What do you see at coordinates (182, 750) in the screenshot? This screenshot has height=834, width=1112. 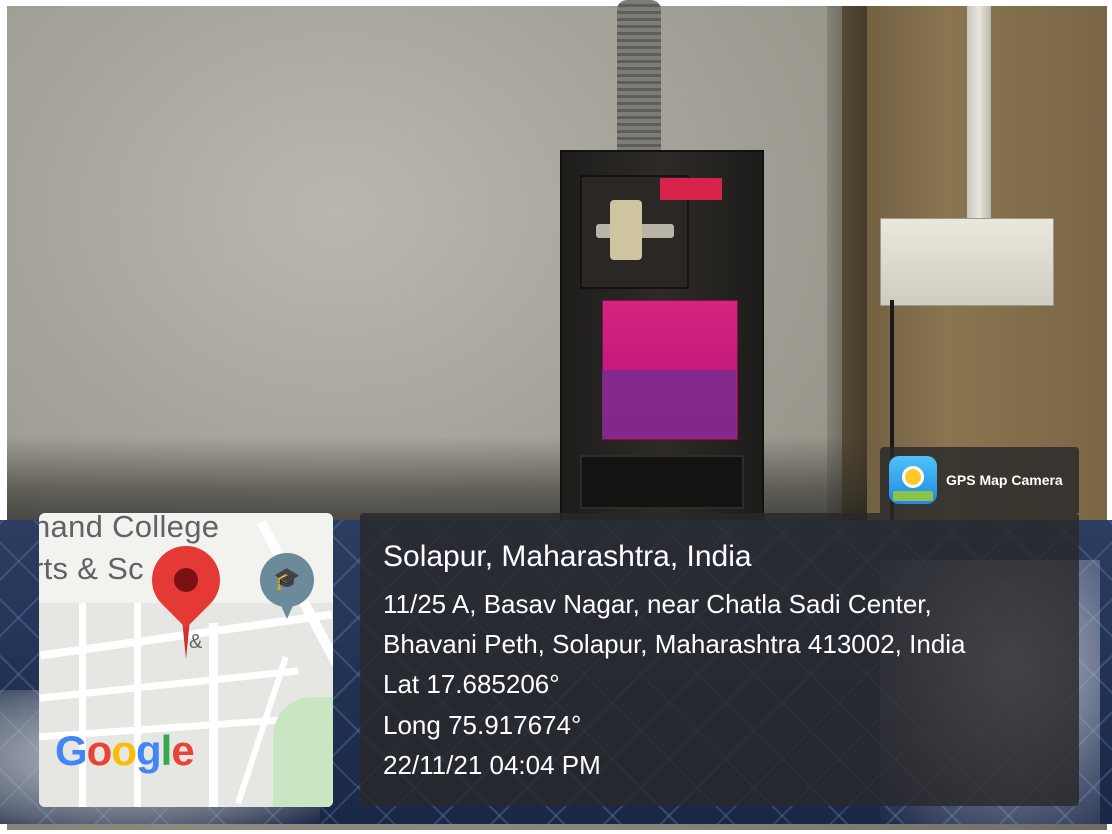 I see `google-logo-letter: e` at bounding box center [182, 750].